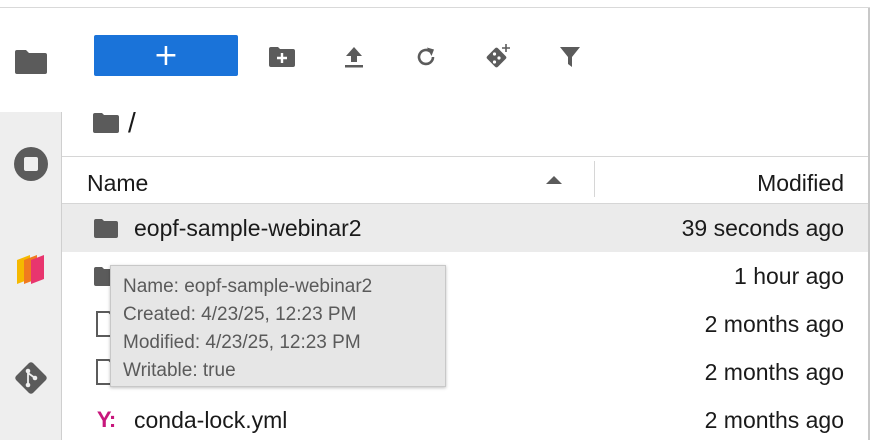  Describe the element at coordinates (242, 342) in the screenshot. I see `tooltip-modified: Modified: 4/23/25, 12:23 PM` at that location.